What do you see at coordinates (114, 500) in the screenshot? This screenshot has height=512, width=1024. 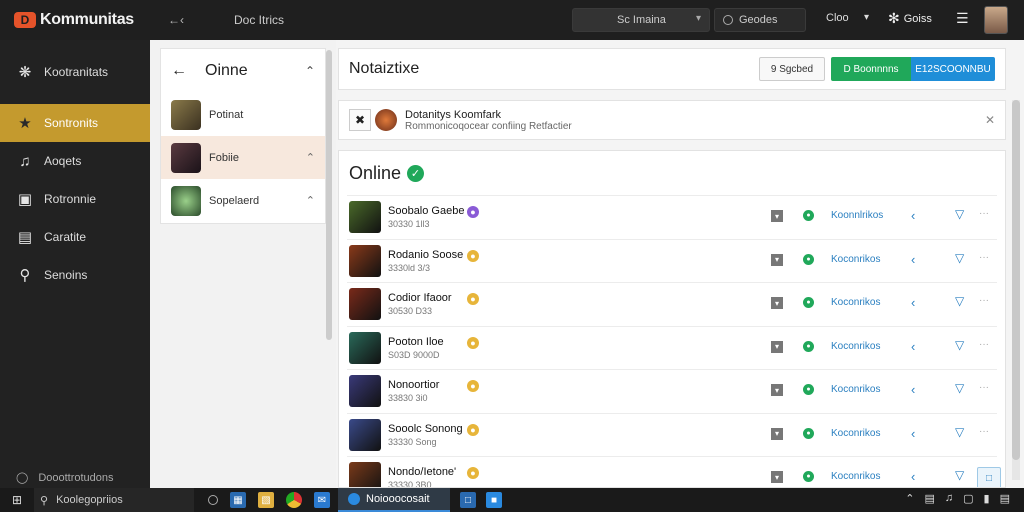 I see `taskbar-search: ⚲ Koolegopriios` at bounding box center [114, 500].